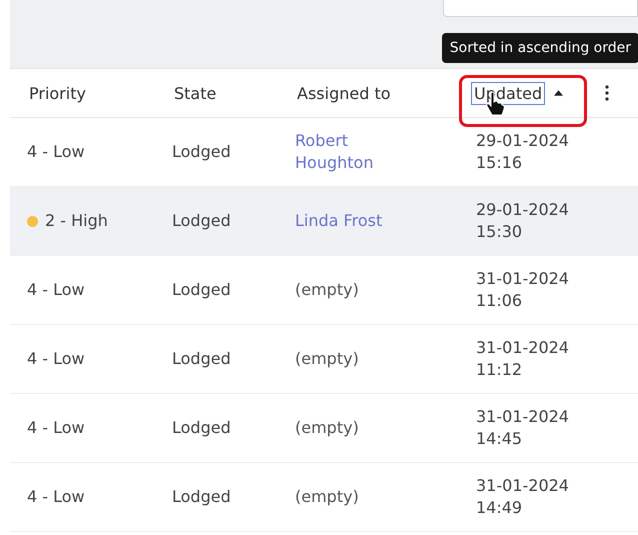 The image size is (638, 535). What do you see at coordinates (540, 48) in the screenshot?
I see `tooltip: Sorted in ascending order` at bounding box center [540, 48].